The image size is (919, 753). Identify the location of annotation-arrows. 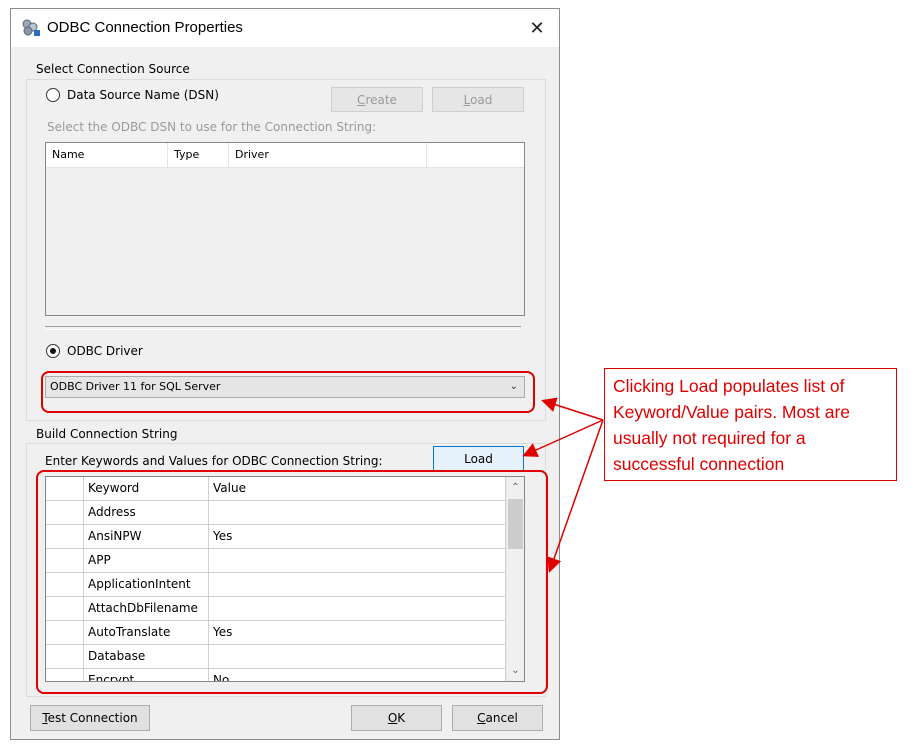
(563, 485).